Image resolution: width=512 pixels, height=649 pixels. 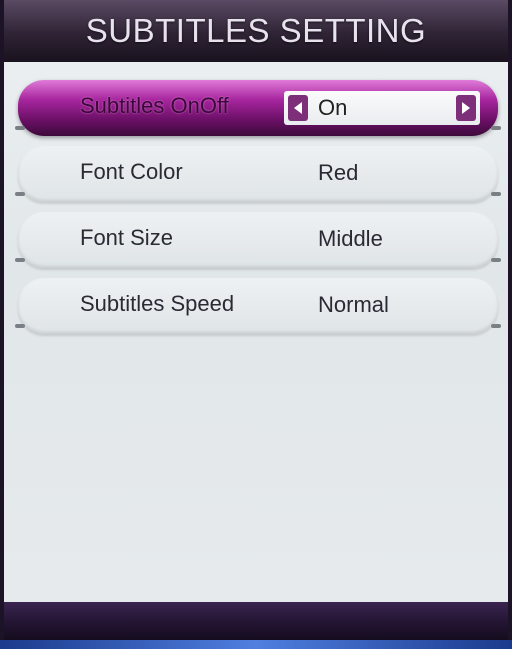 What do you see at coordinates (131, 171) in the screenshot?
I see `menu-item-label: Font Color` at bounding box center [131, 171].